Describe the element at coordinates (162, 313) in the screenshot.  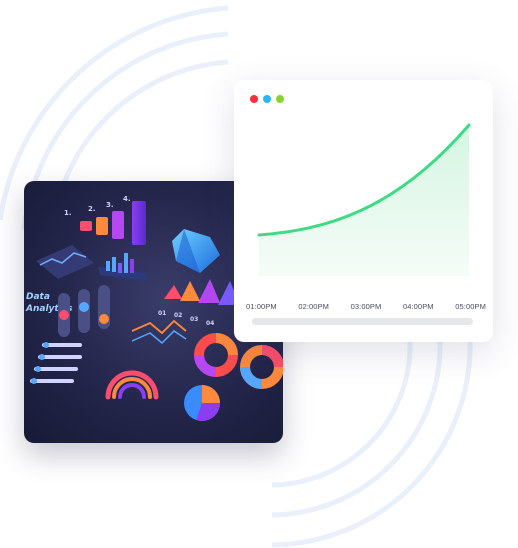
I see `code-01: 01` at that location.